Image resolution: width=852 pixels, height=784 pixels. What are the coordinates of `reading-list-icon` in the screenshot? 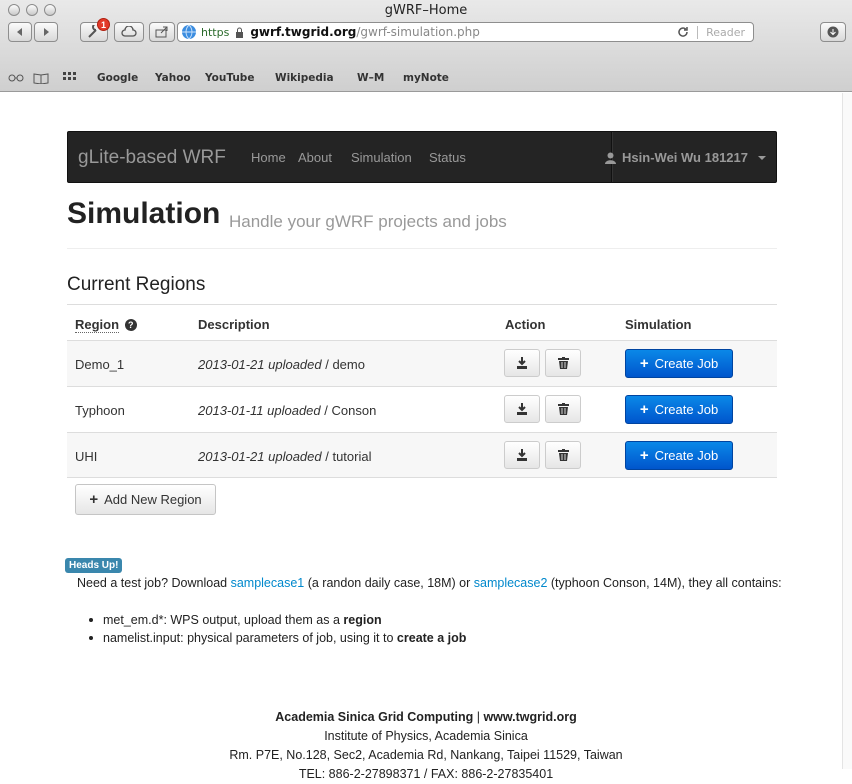 It's located at (16, 78).